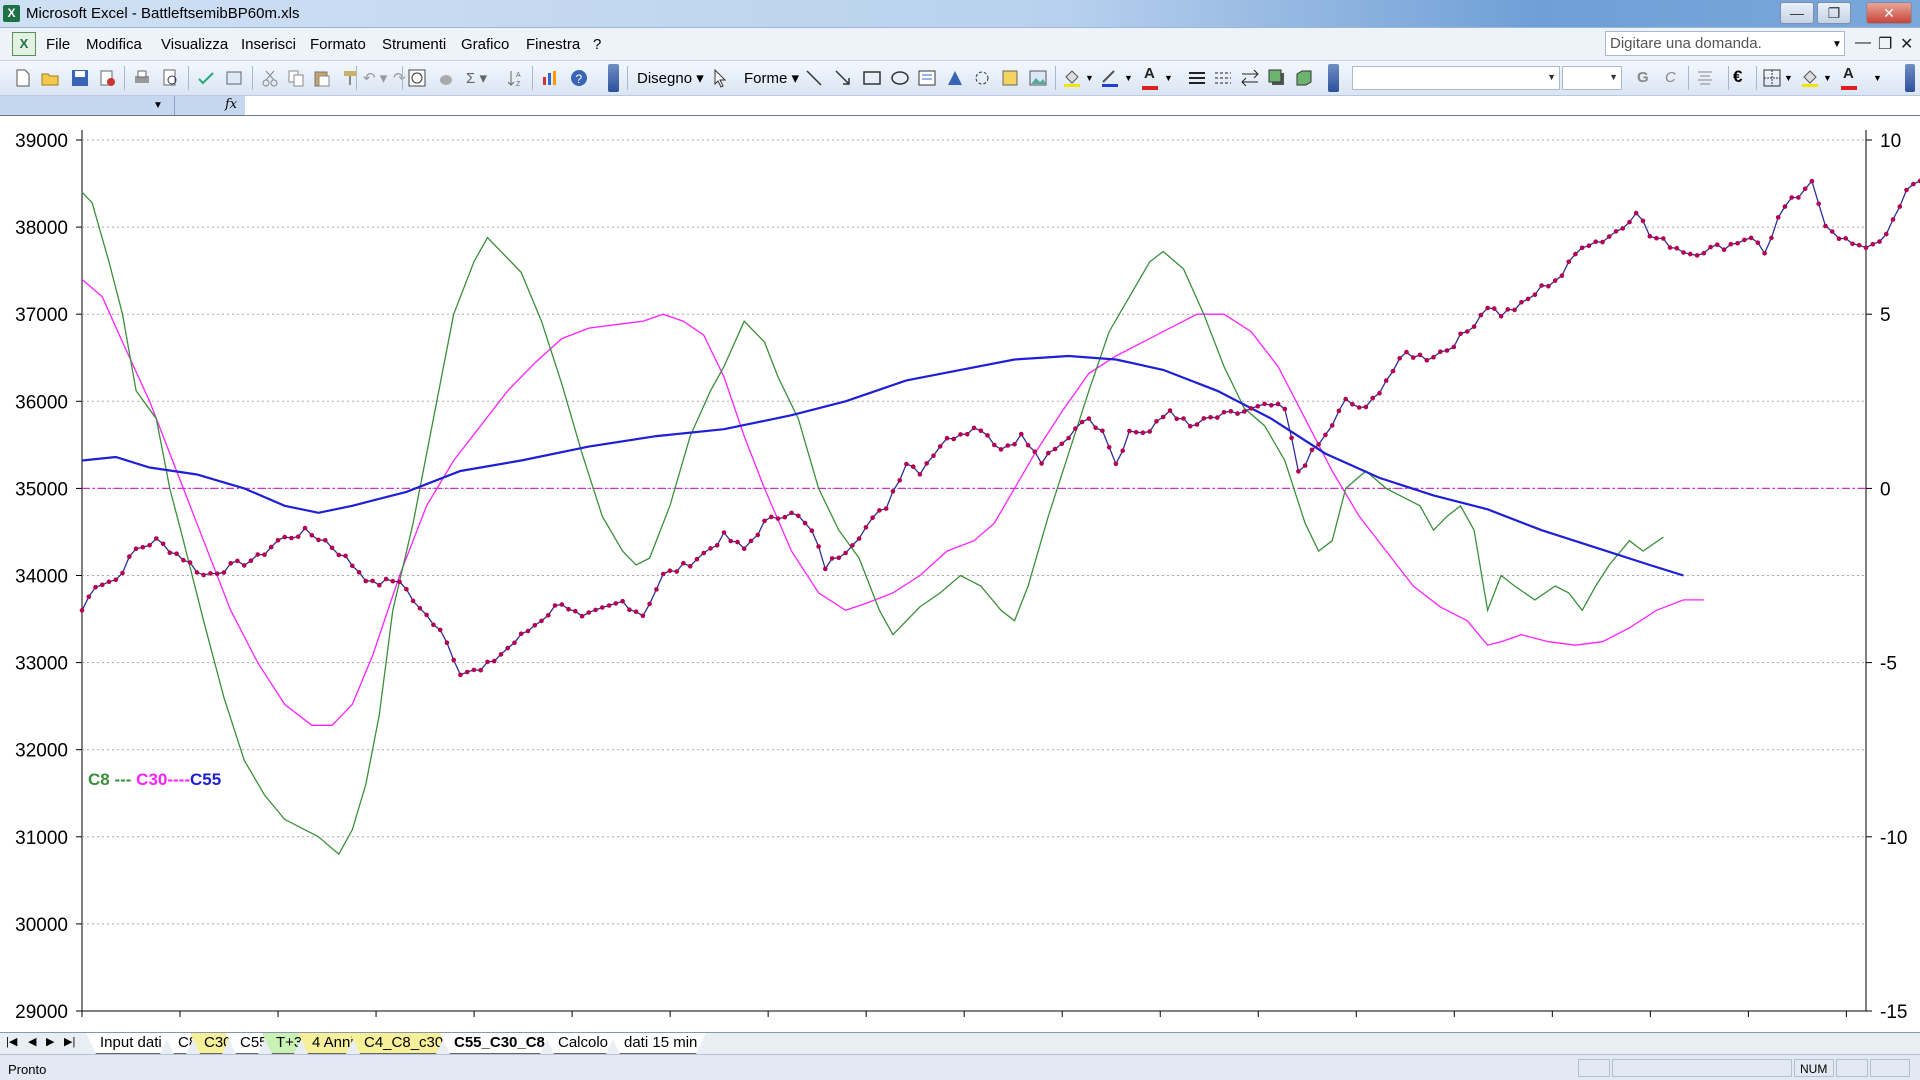 The width and height of the screenshot is (1920, 1080). Describe the element at coordinates (11, 1041) in the screenshot. I see `first-sheet-icon: |◀` at that location.